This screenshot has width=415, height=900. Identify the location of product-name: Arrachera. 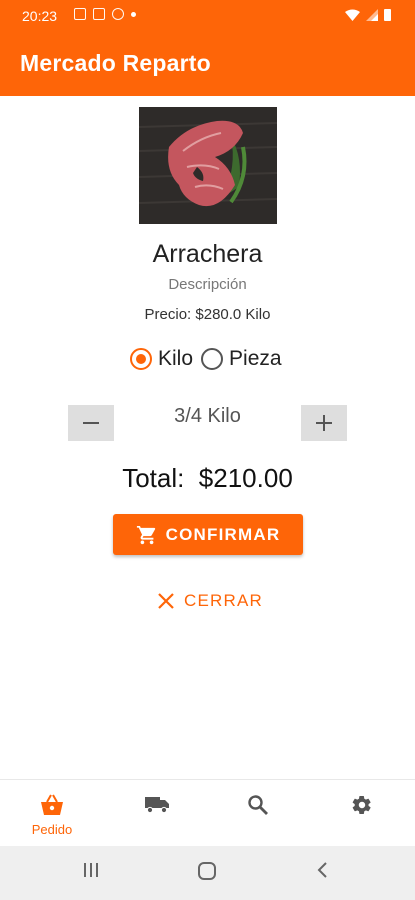
(207, 254).